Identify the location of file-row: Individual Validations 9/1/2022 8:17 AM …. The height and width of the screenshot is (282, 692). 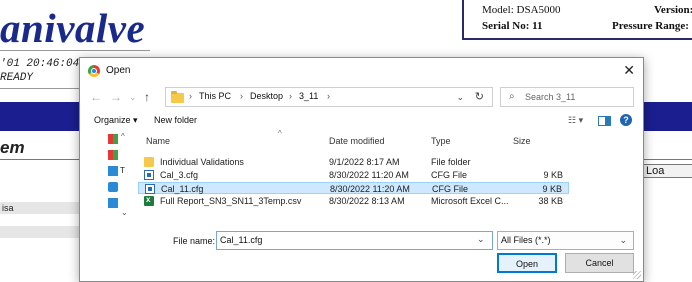
(353, 162).